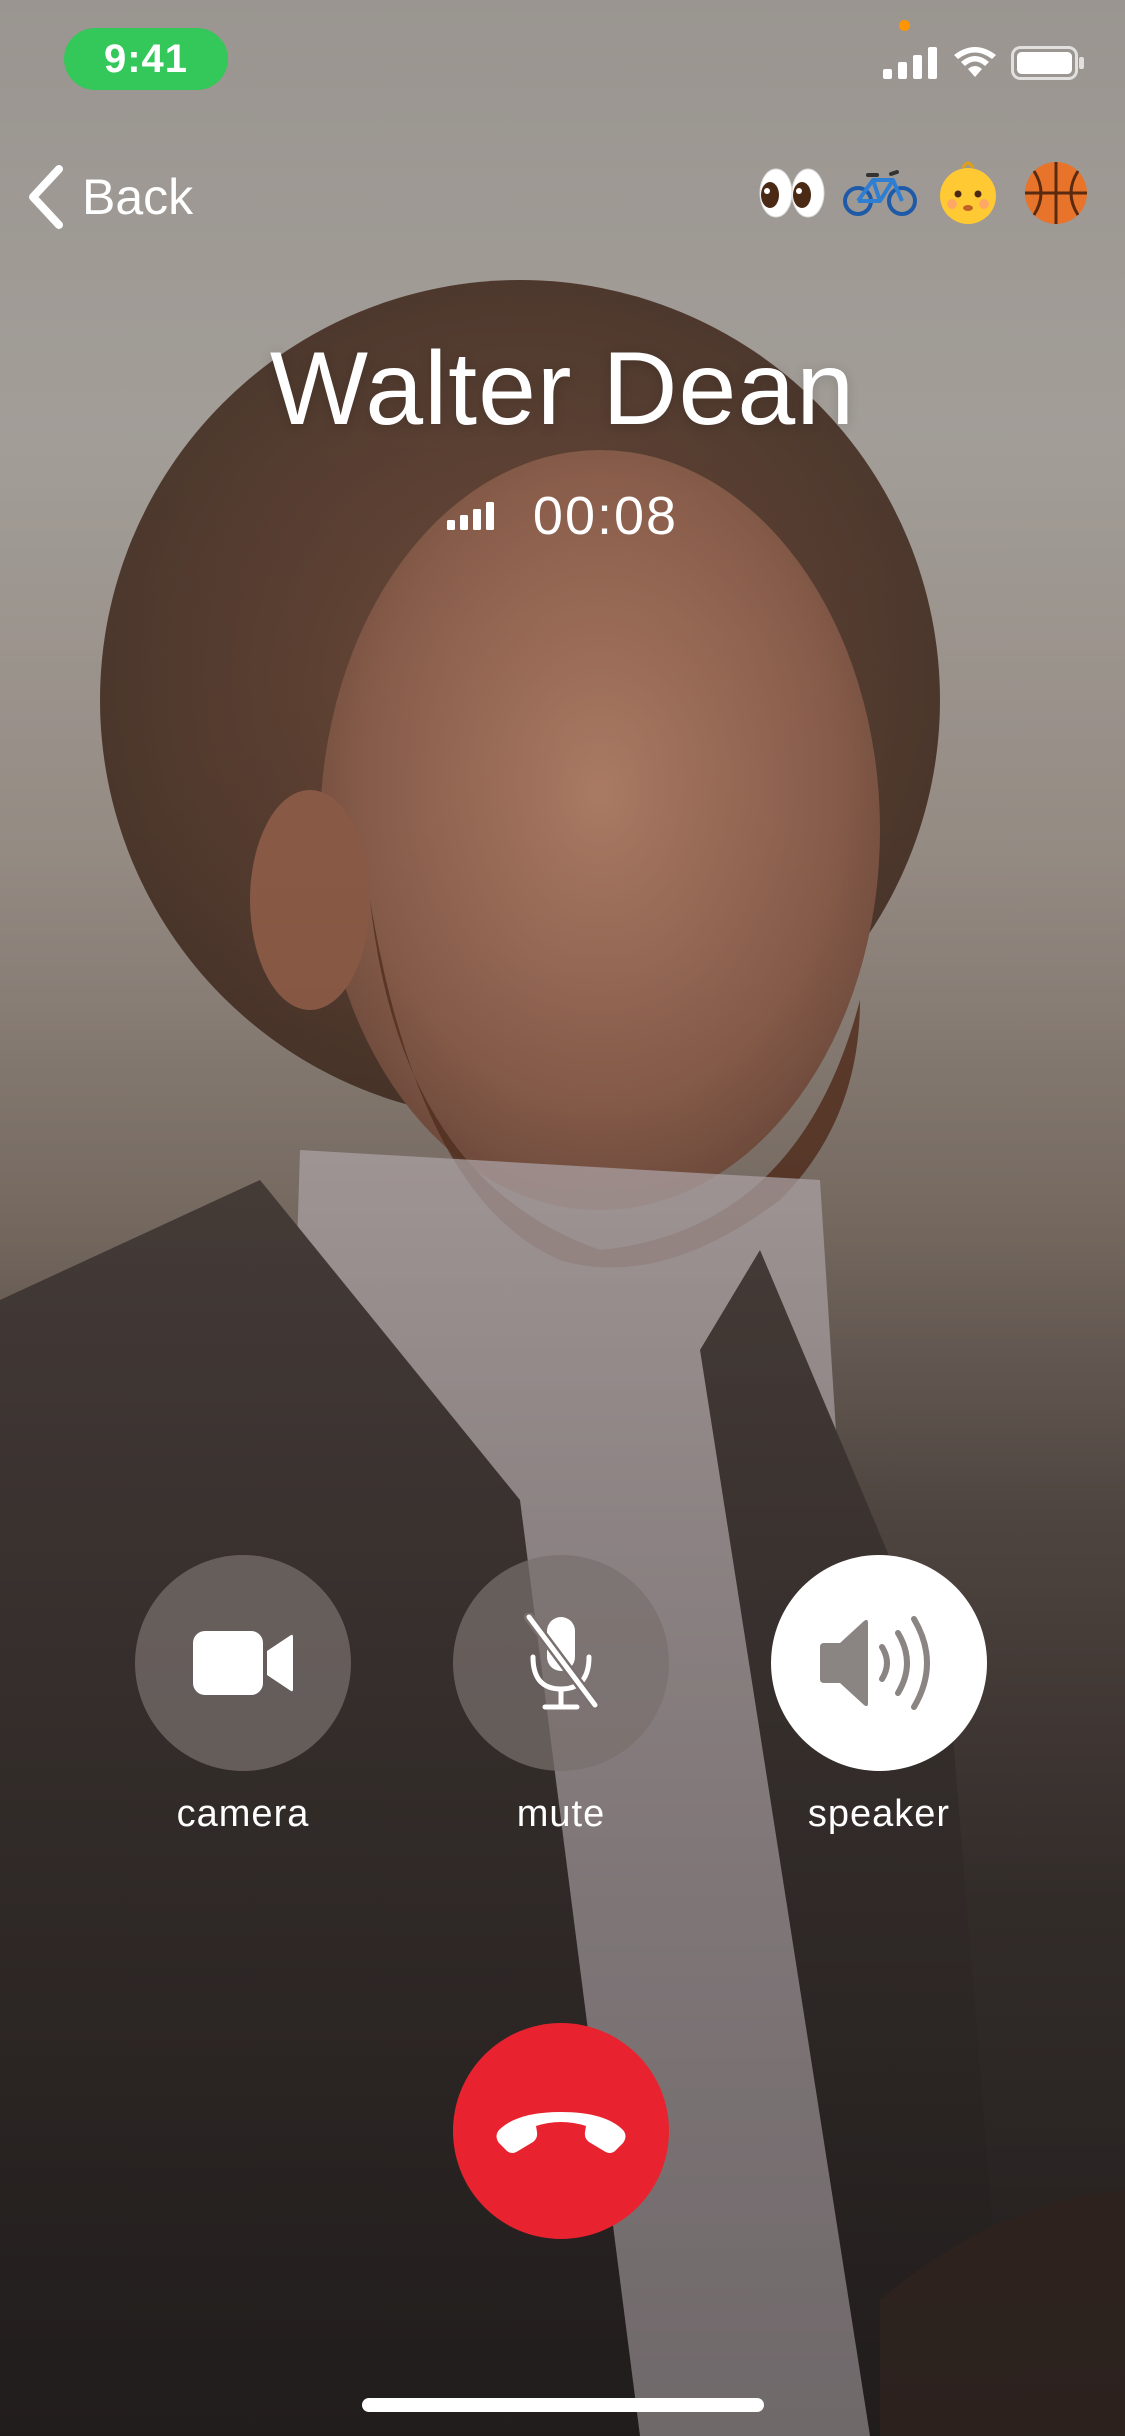 The width and height of the screenshot is (1125, 2436). What do you see at coordinates (46, 197) in the screenshot?
I see `chevron-left-icon` at bounding box center [46, 197].